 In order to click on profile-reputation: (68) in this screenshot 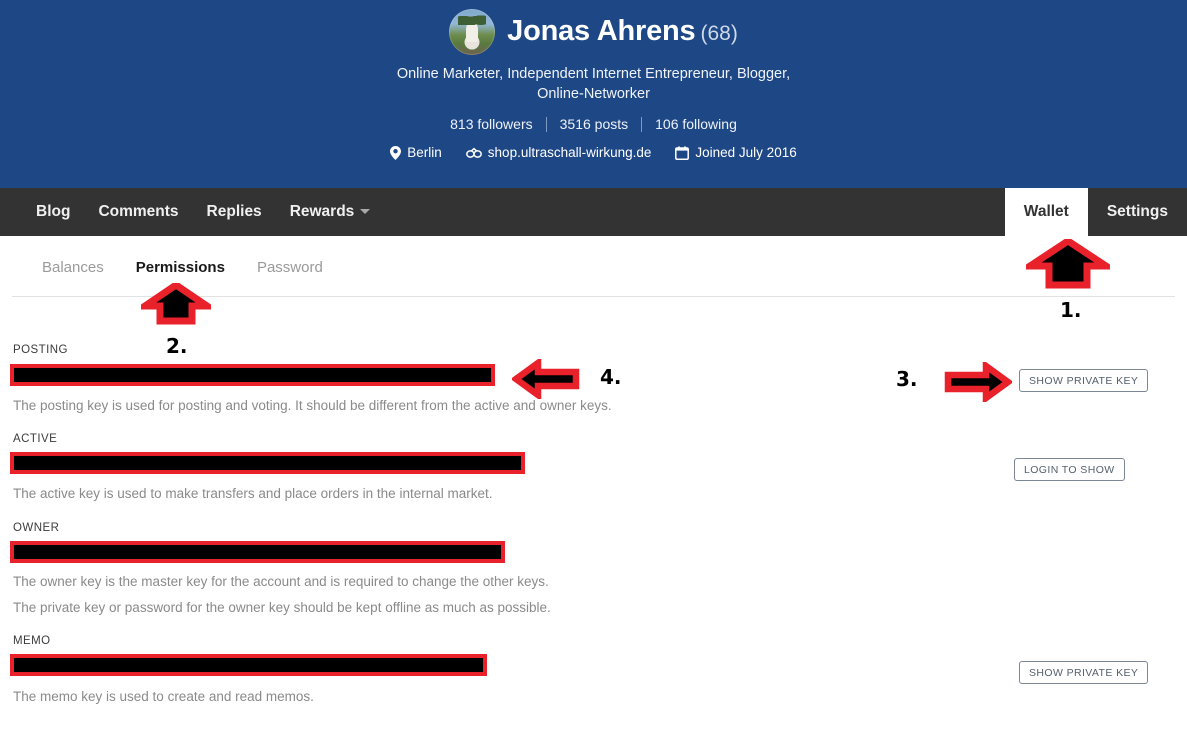, I will do `click(719, 34)`.